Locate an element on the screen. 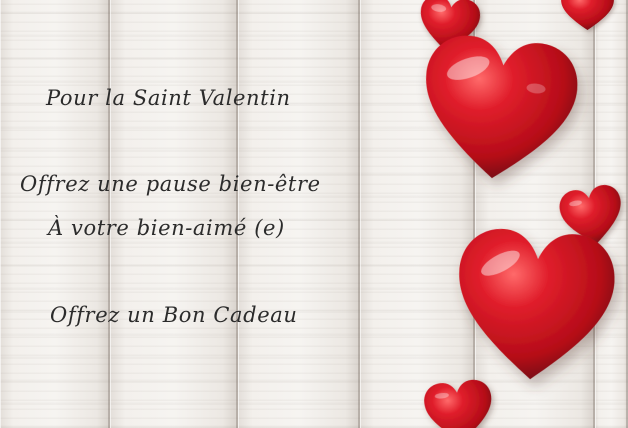 Image resolution: width=628 pixels, height=428 pixels. message-line-offer: Offrez une pause bien-être is located at coordinates (170, 184).